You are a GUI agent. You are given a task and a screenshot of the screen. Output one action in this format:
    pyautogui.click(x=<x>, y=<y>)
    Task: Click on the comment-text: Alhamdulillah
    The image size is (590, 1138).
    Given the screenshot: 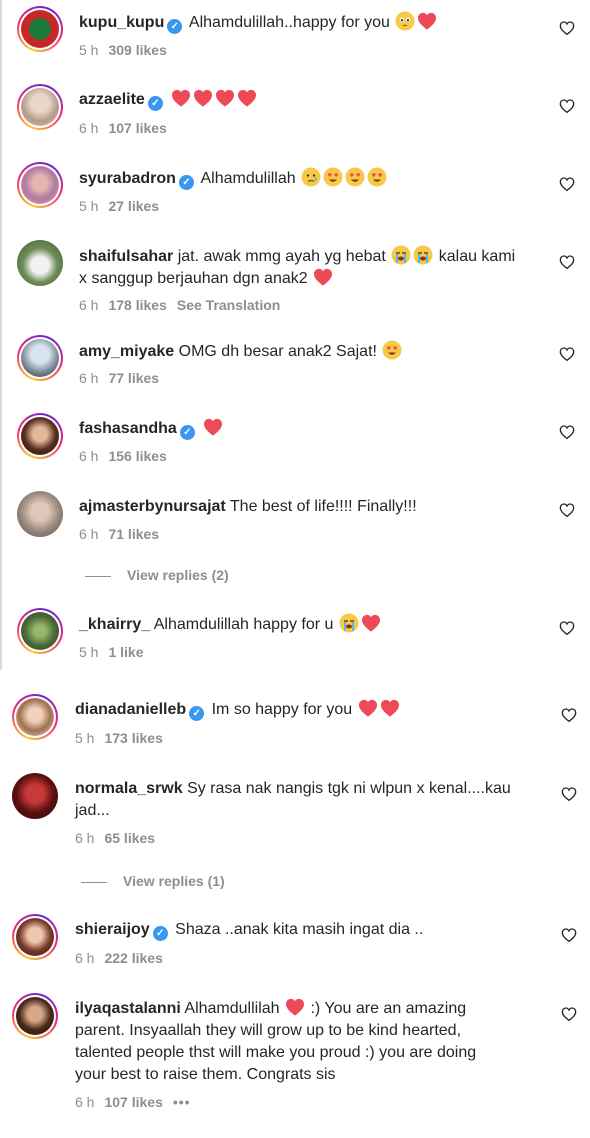 What is the action you would take?
    pyautogui.click(x=248, y=178)
    